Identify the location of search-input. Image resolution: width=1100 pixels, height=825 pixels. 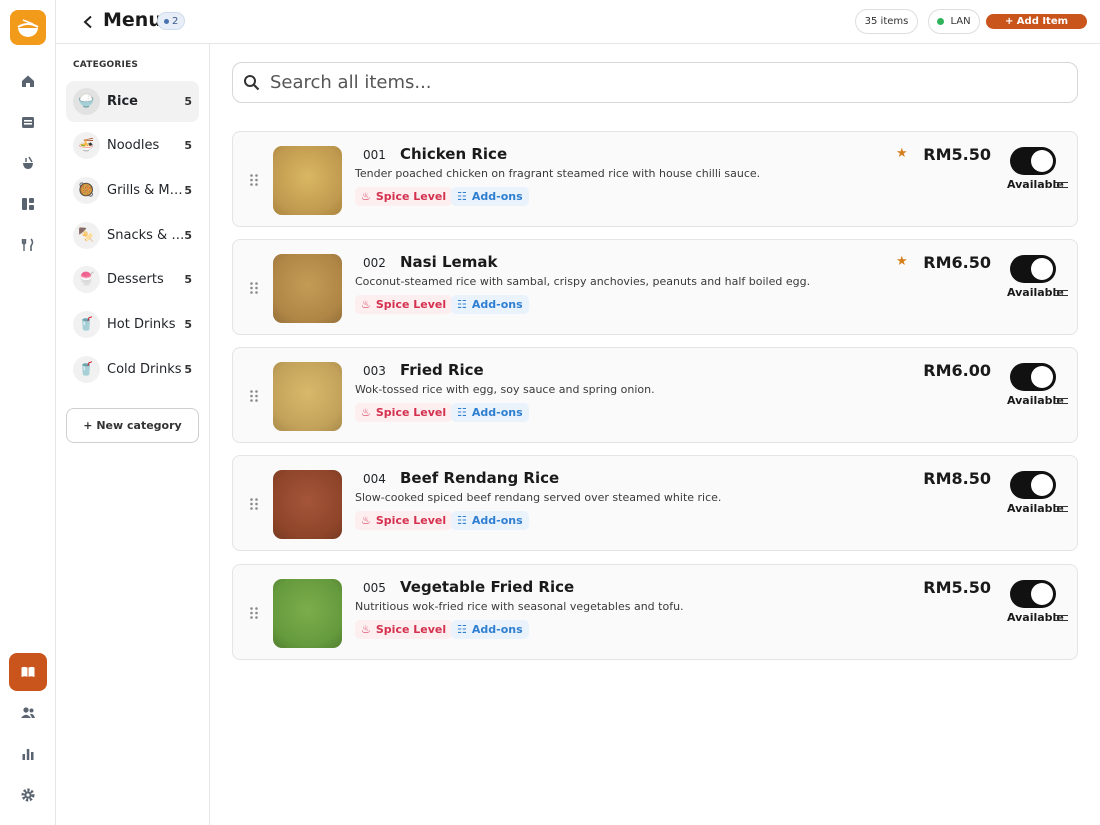
(650, 82).